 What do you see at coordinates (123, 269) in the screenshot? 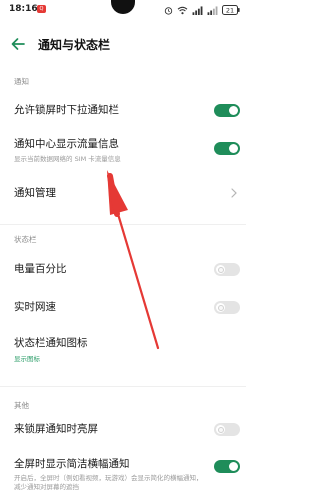
I see `setting-battery-percent: 电量百分比` at bounding box center [123, 269].